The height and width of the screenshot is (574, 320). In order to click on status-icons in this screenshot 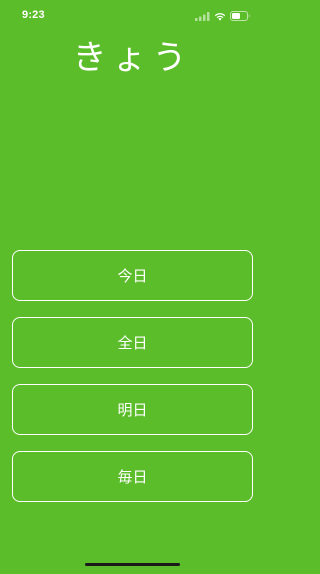, I will do `click(223, 16)`.